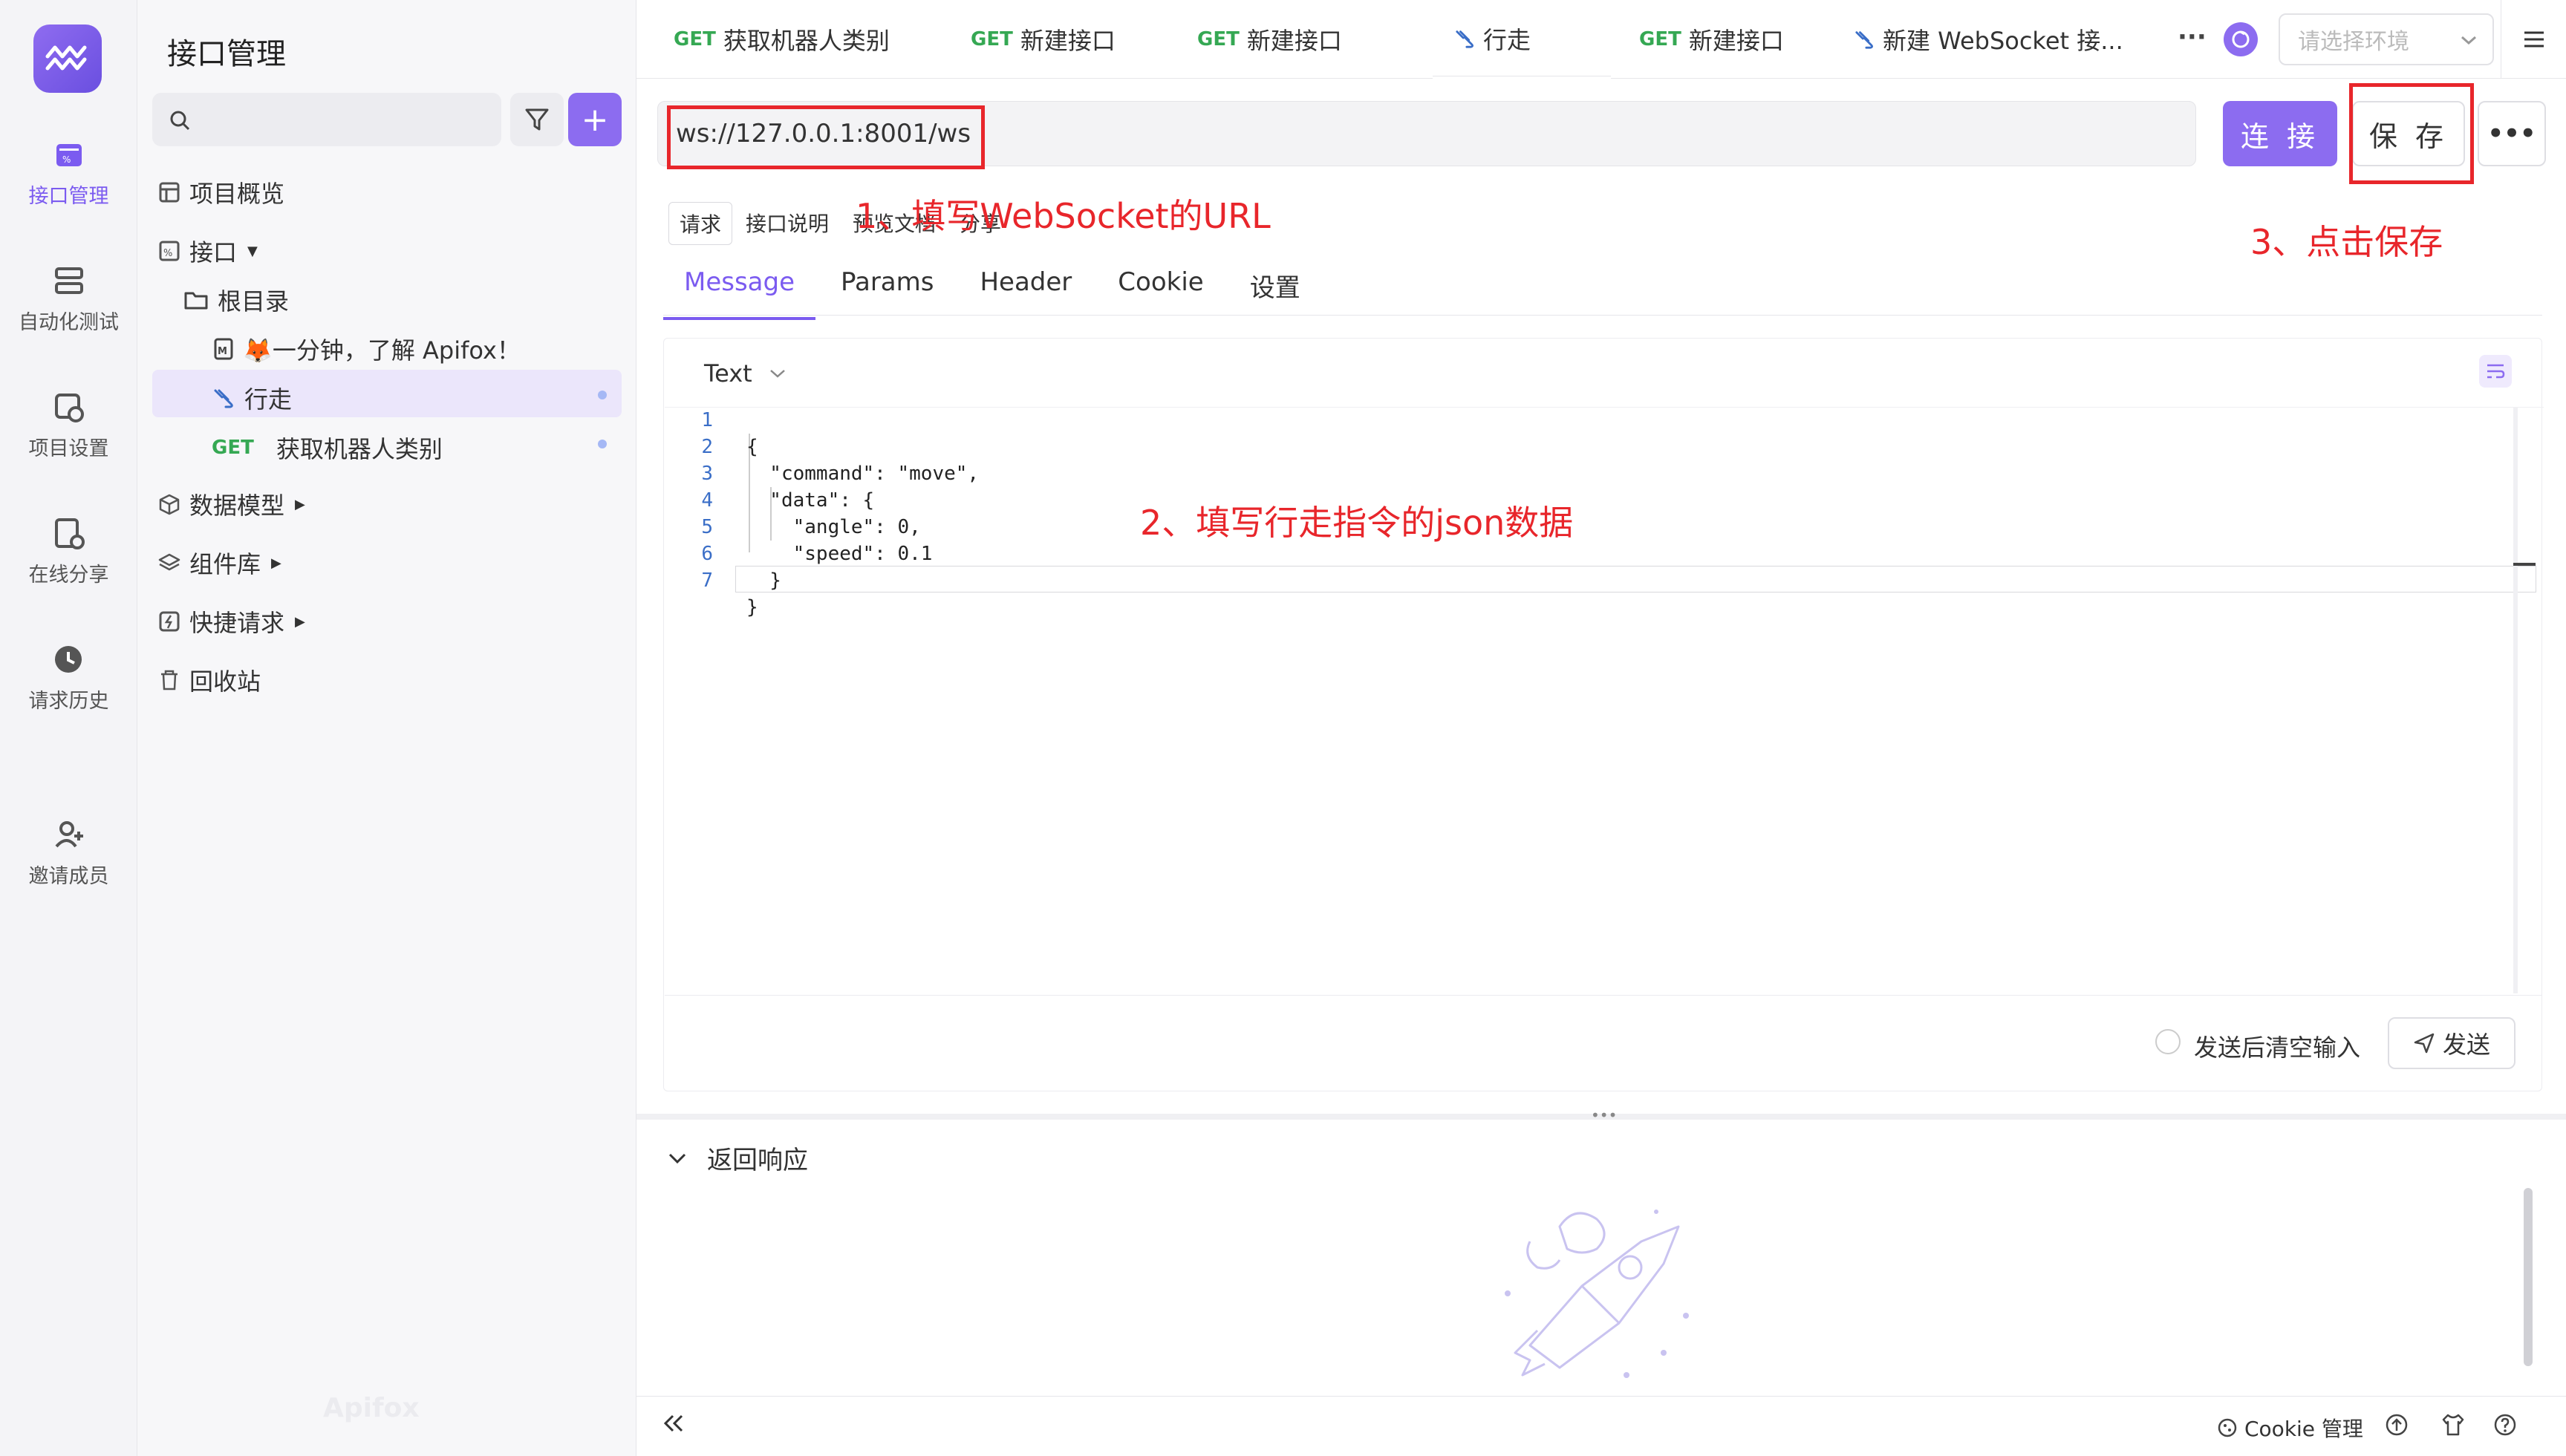 The width and height of the screenshot is (2566, 1456). I want to click on tab-label: 行走, so click(1507, 40).